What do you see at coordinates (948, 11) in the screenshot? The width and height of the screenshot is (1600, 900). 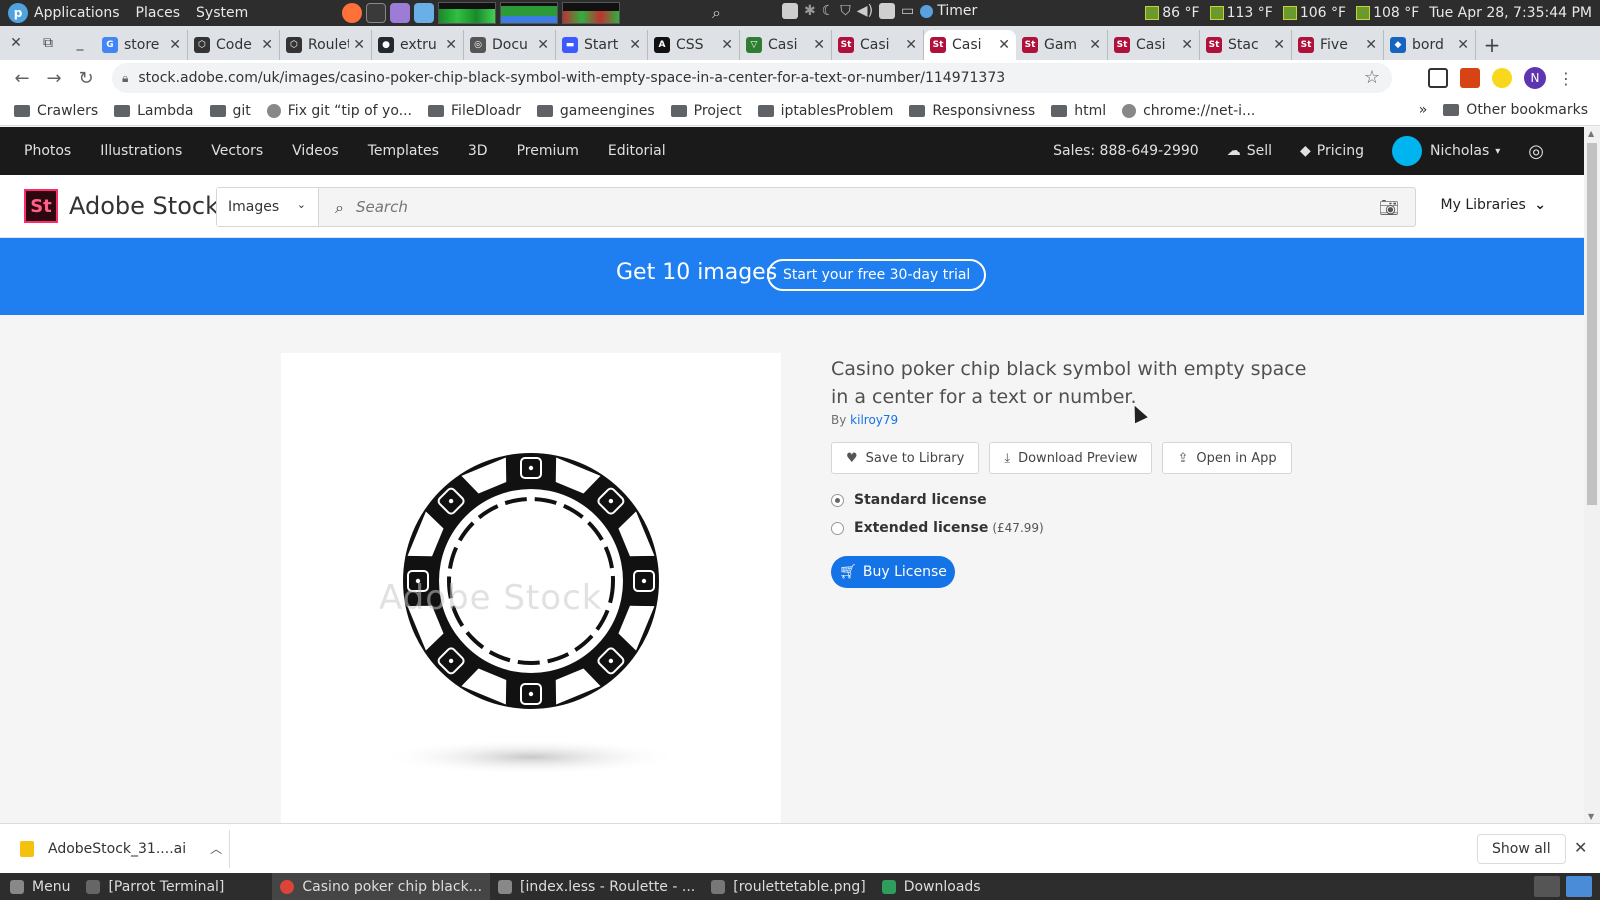 I see `timer-indicator: Timer` at bounding box center [948, 11].